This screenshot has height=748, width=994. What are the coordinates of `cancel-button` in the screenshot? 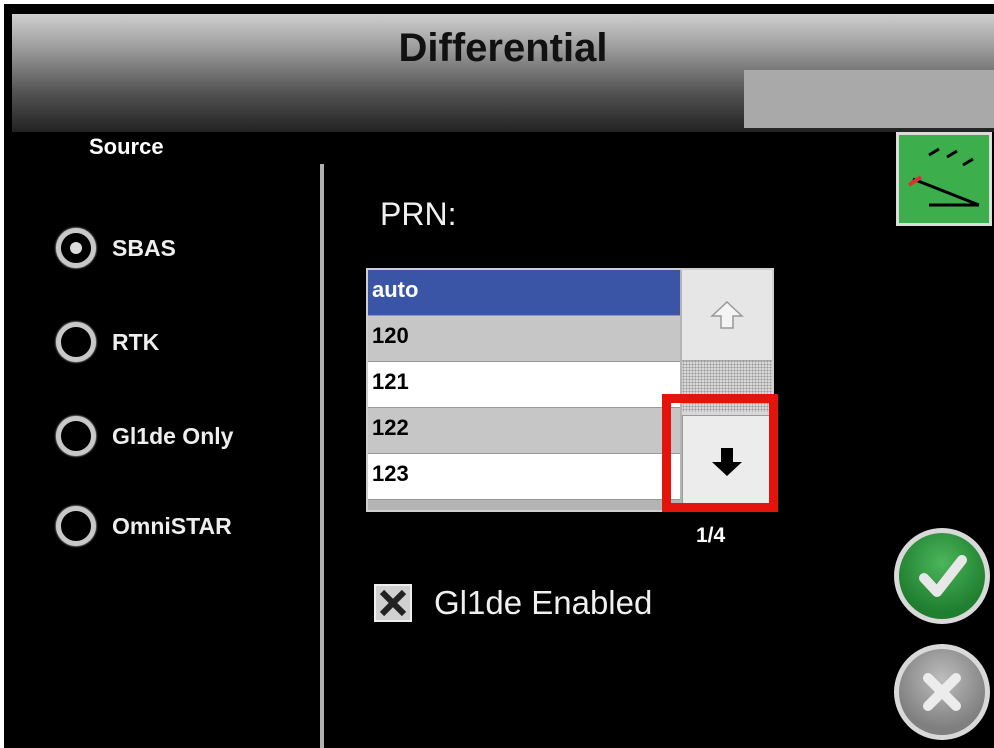 It's located at (942, 692).